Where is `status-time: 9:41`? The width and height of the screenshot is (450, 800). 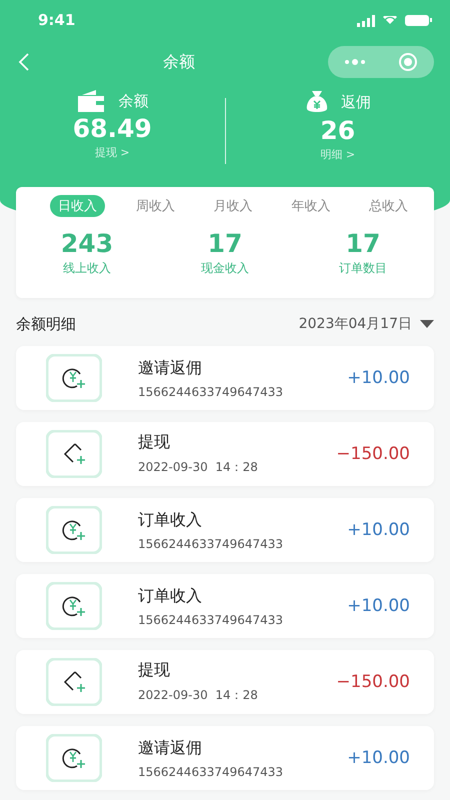
status-time: 9:41 is located at coordinates (57, 20).